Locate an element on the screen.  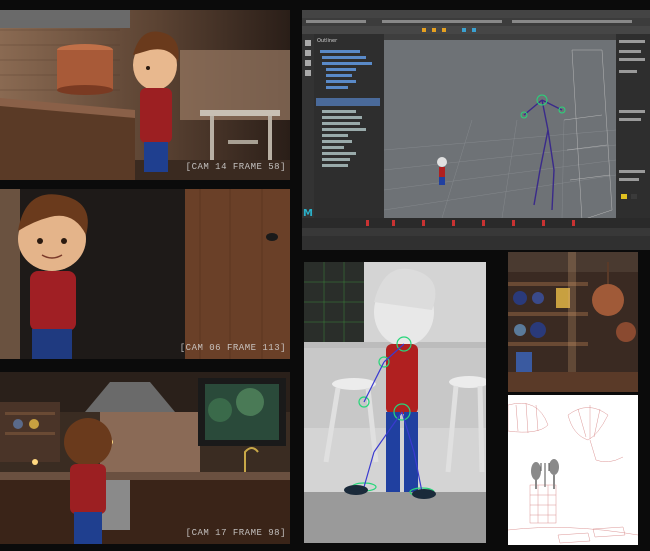
render-cam06: [CAM 06 FRAME 113] is located at coordinates (145, 274).